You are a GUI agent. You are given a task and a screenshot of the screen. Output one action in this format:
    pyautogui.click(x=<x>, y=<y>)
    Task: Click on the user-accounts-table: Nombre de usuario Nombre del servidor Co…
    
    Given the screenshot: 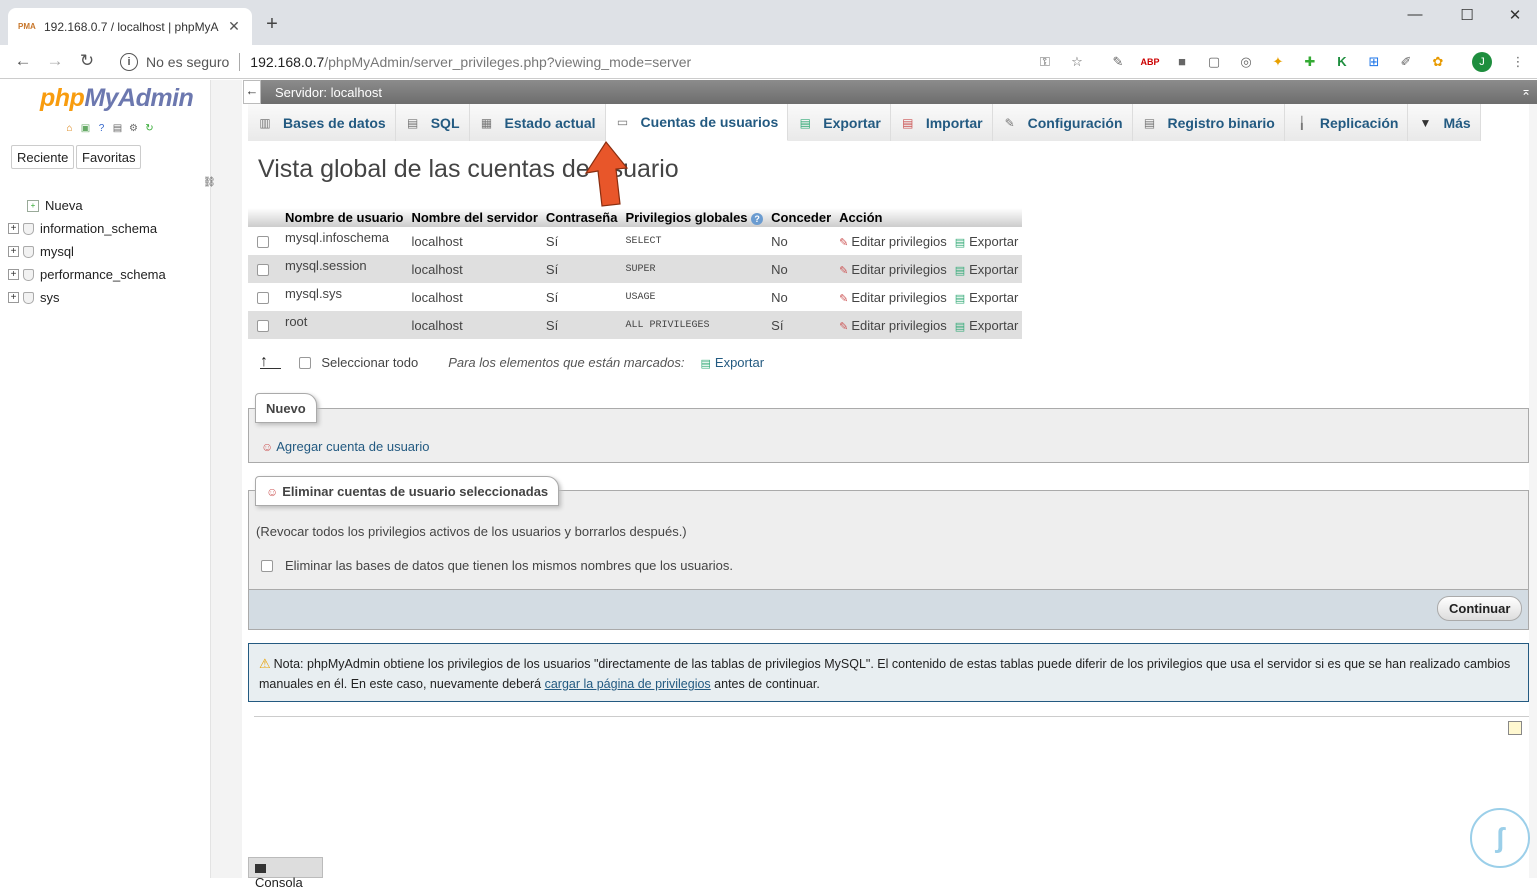 What is the action you would take?
    pyautogui.click(x=635, y=273)
    